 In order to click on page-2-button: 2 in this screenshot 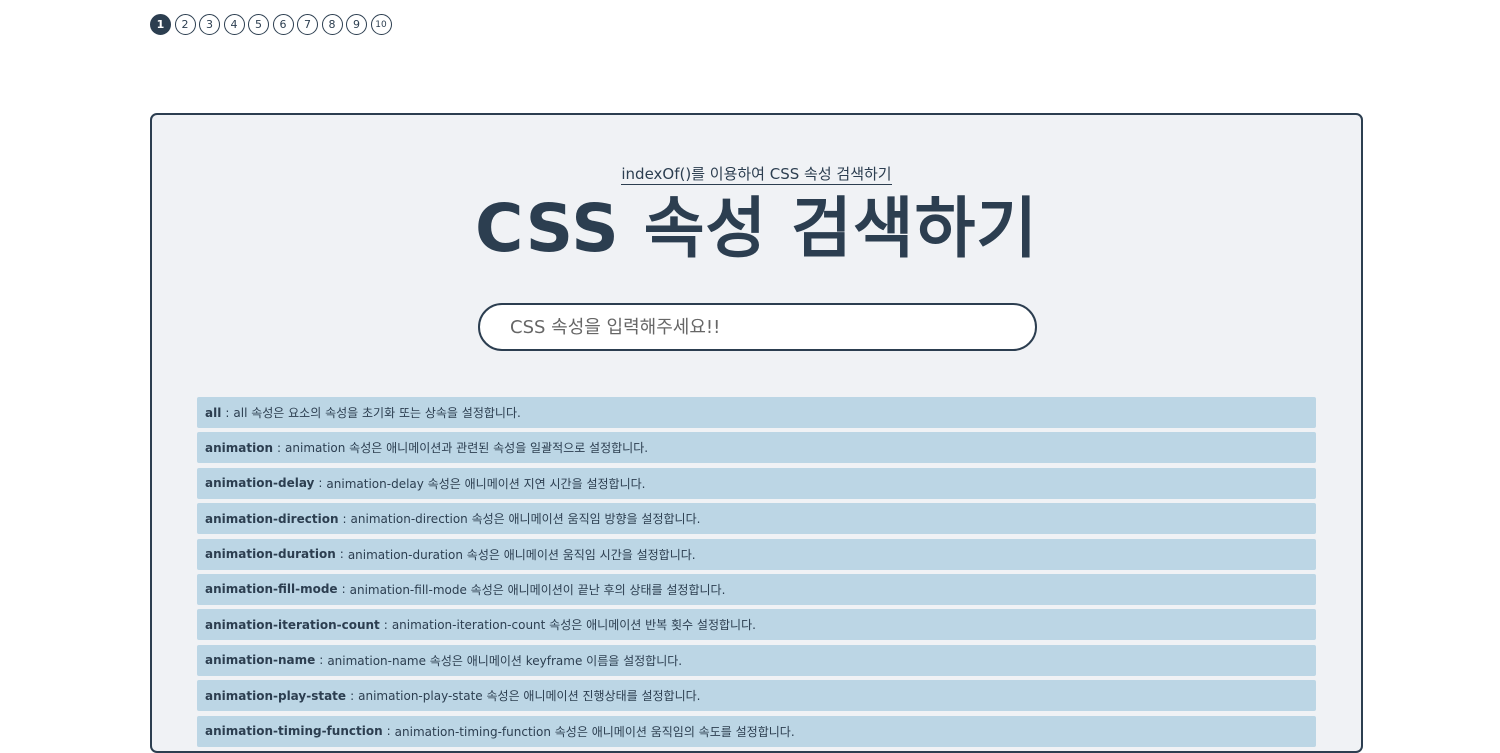, I will do `click(185, 24)`.